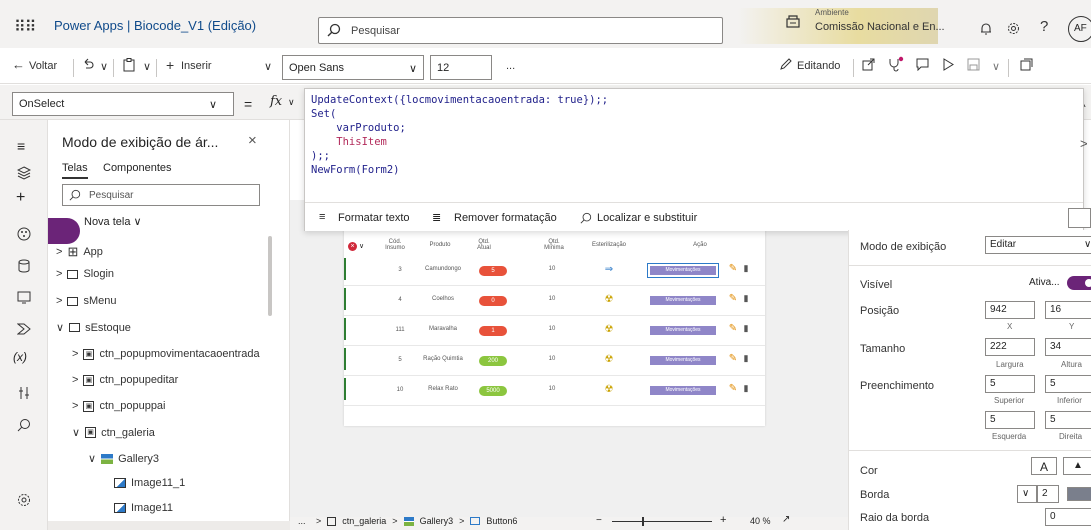 Image resolution: width=1091 pixels, height=530 pixels. What do you see at coordinates (43, 66) in the screenshot?
I see `back-button: Voltar` at bounding box center [43, 66].